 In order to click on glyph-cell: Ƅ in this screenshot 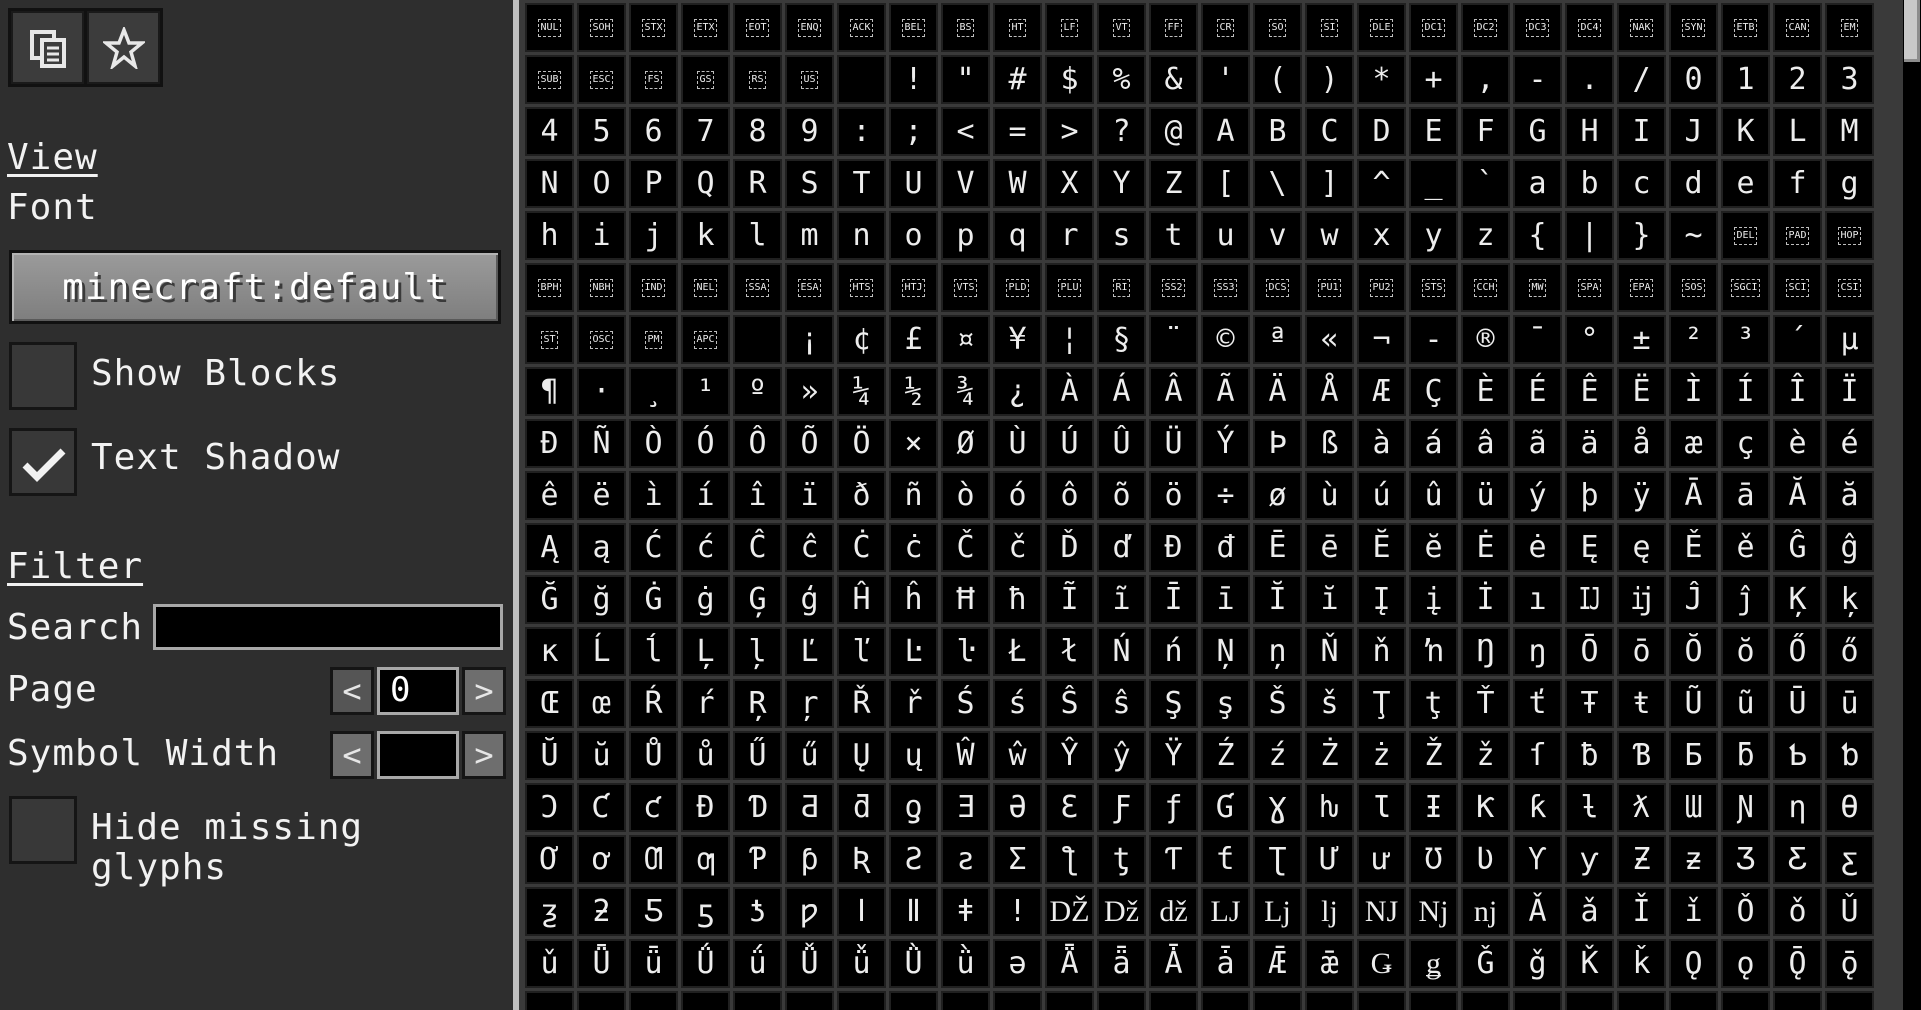, I will do `click(1797, 755)`.